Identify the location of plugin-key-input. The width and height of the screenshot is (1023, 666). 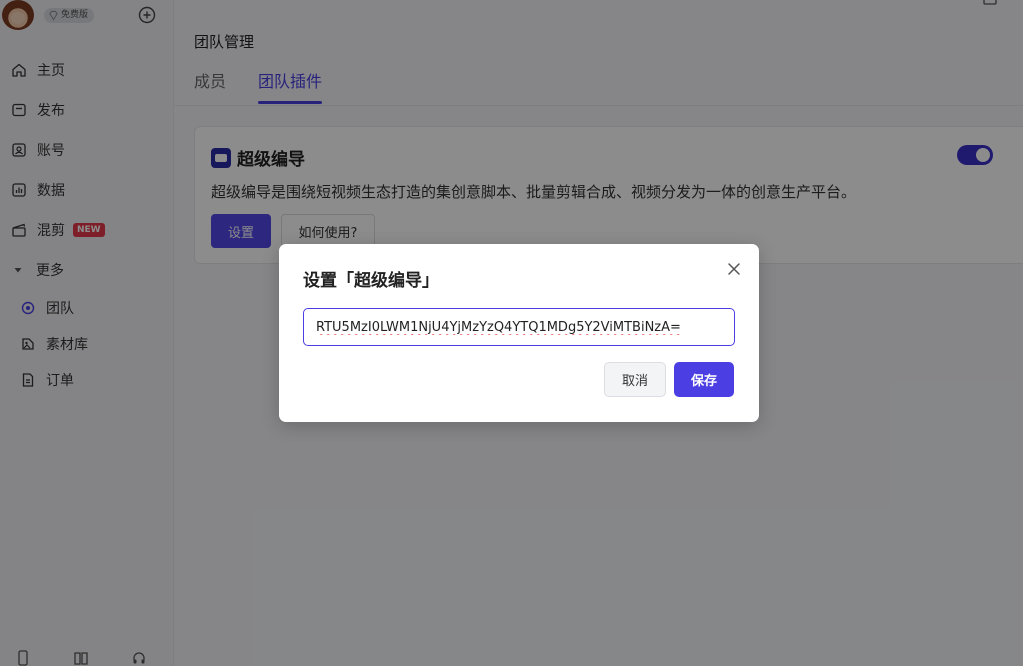
(519, 327).